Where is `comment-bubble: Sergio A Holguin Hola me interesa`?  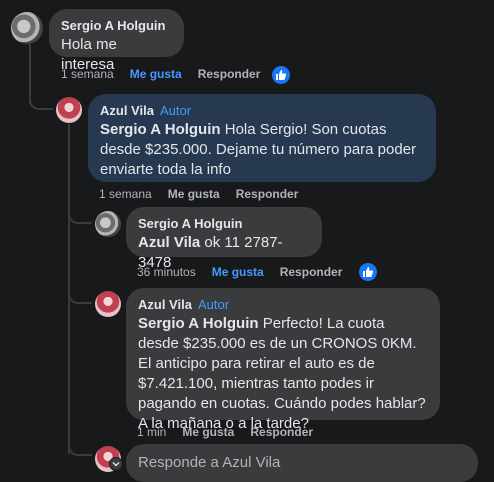
comment-bubble: Sergio A Holguin Hola me interesa is located at coordinates (116, 41).